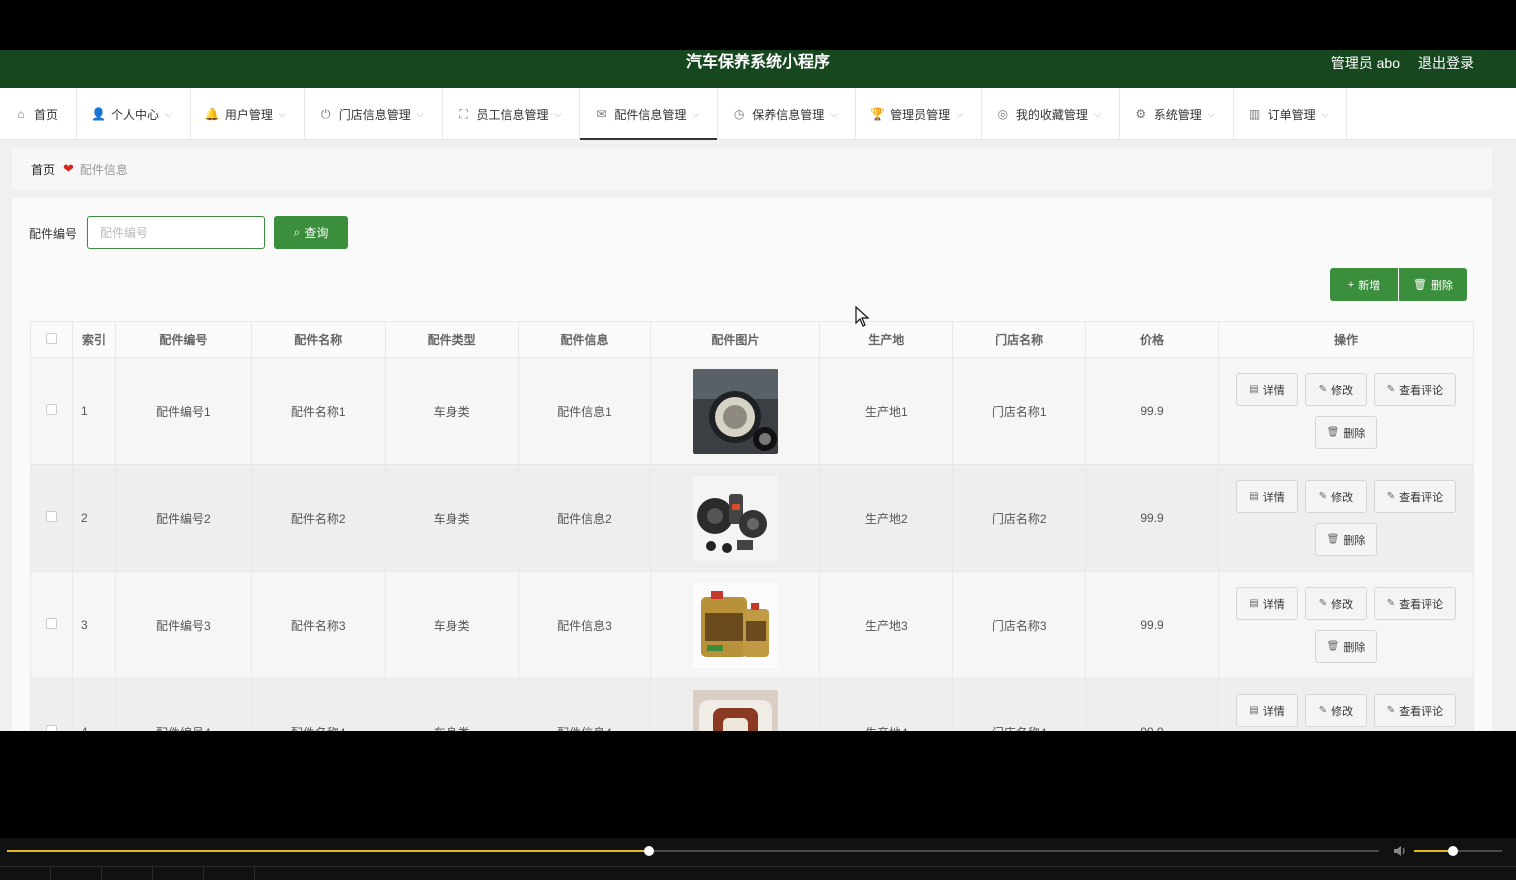 This screenshot has height=880, width=1516. Describe the element at coordinates (1152, 339) in the screenshot. I see `column-header: 价格` at that location.